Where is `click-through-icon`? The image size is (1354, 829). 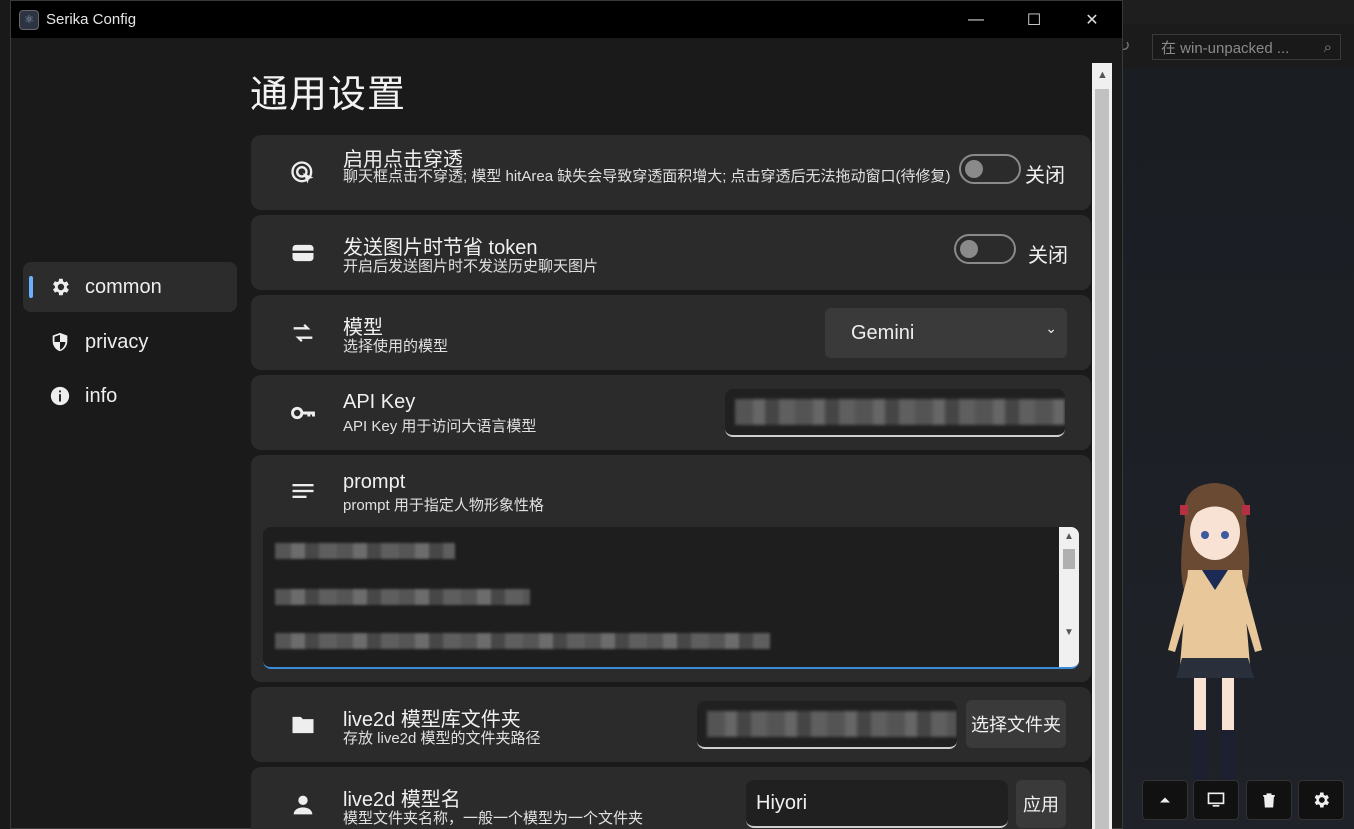
click-through-icon is located at coordinates (302, 172).